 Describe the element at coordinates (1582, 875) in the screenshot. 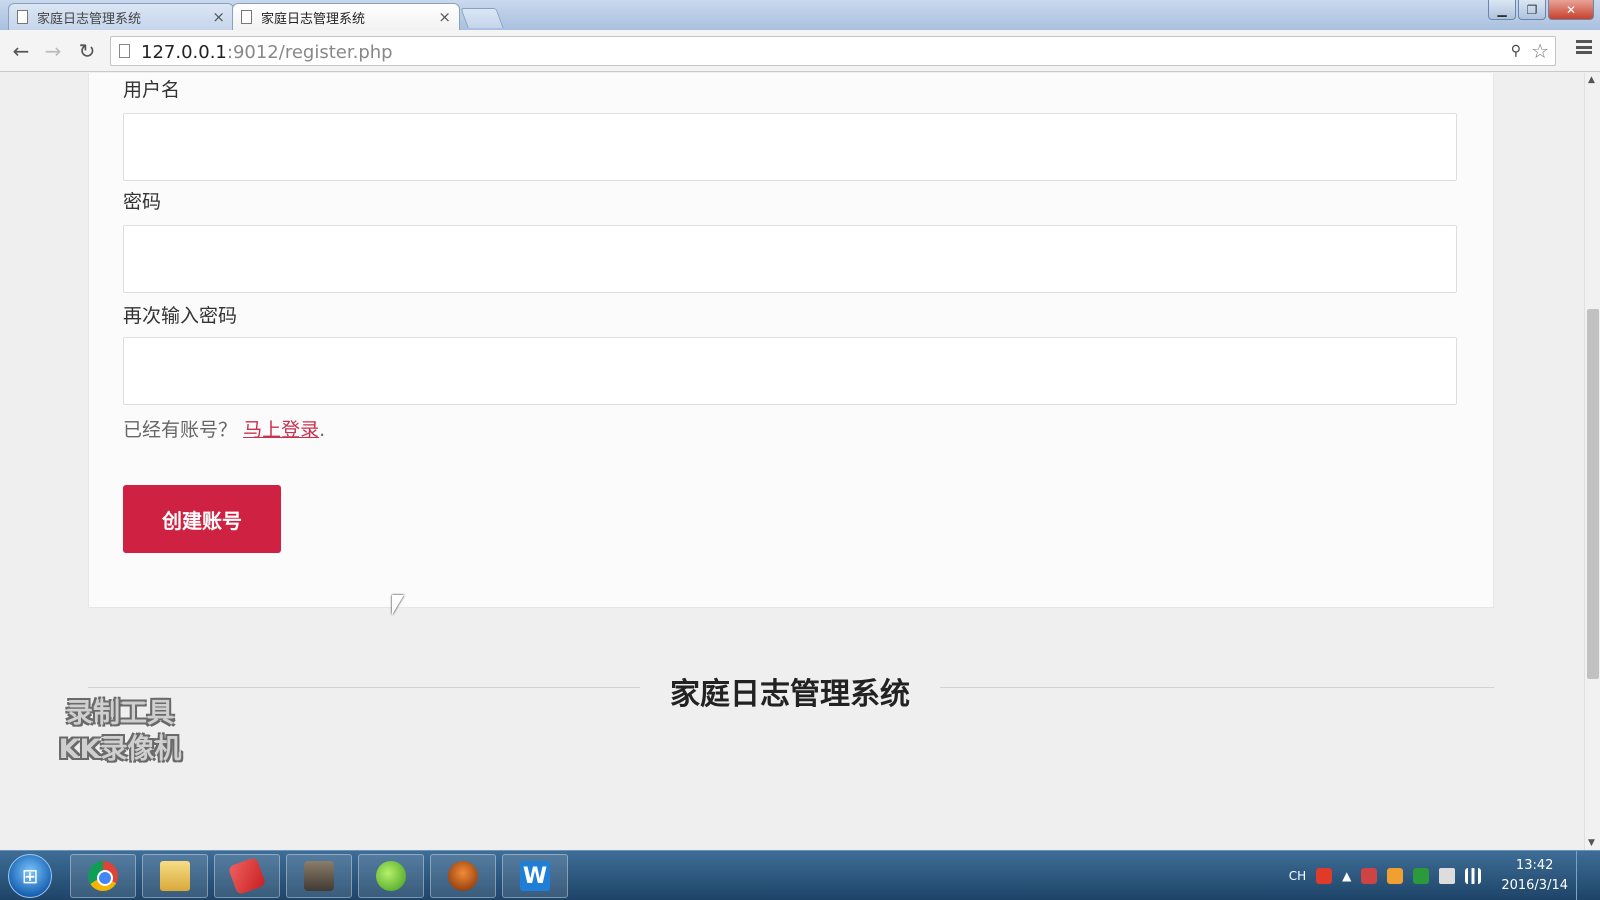

I see `show-desktop-button` at that location.